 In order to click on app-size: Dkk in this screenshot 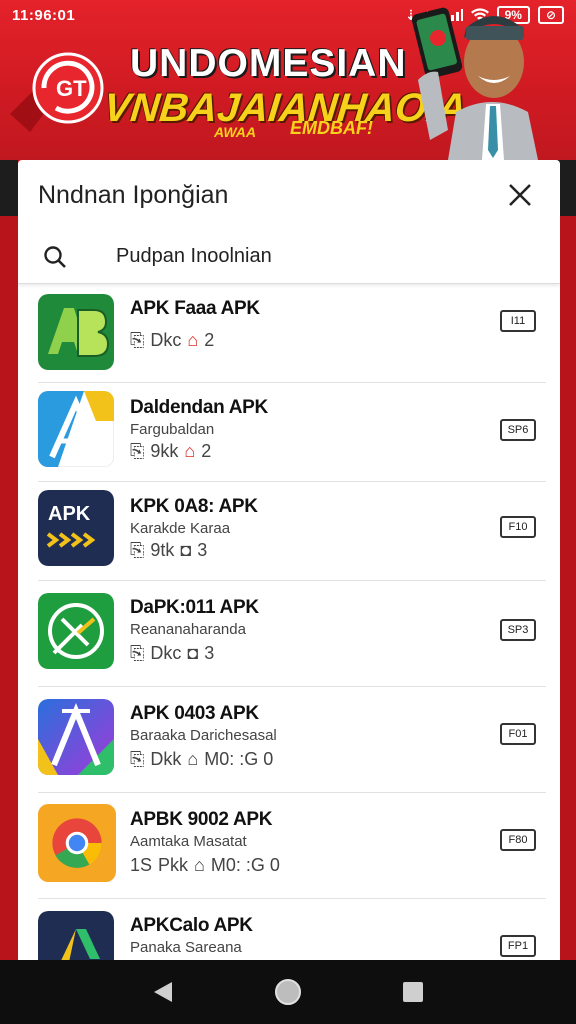, I will do `click(166, 759)`.